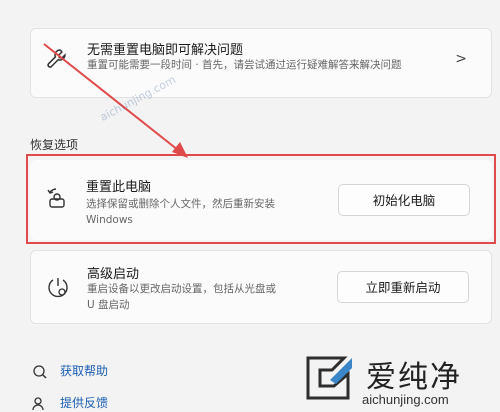 Image resolution: width=500 pixels, height=412 pixels. What do you see at coordinates (113, 274) in the screenshot?
I see `advanced-startup-title: 高级启动` at bounding box center [113, 274].